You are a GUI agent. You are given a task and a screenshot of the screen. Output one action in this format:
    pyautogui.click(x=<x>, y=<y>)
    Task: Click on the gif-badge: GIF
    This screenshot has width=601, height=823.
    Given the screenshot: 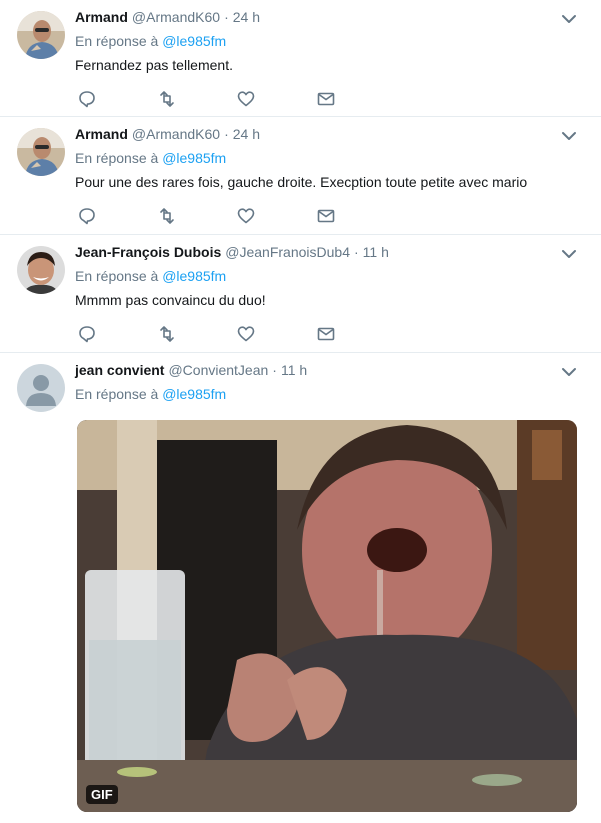 What is the action you would take?
    pyautogui.click(x=102, y=794)
    